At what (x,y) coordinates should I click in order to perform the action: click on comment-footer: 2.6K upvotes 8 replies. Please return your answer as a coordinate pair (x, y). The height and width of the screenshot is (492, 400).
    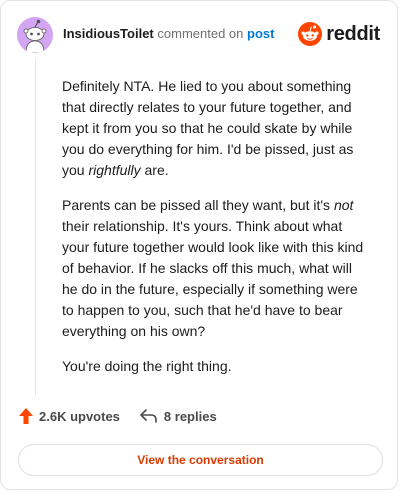
    Looking at the image, I should click on (118, 416).